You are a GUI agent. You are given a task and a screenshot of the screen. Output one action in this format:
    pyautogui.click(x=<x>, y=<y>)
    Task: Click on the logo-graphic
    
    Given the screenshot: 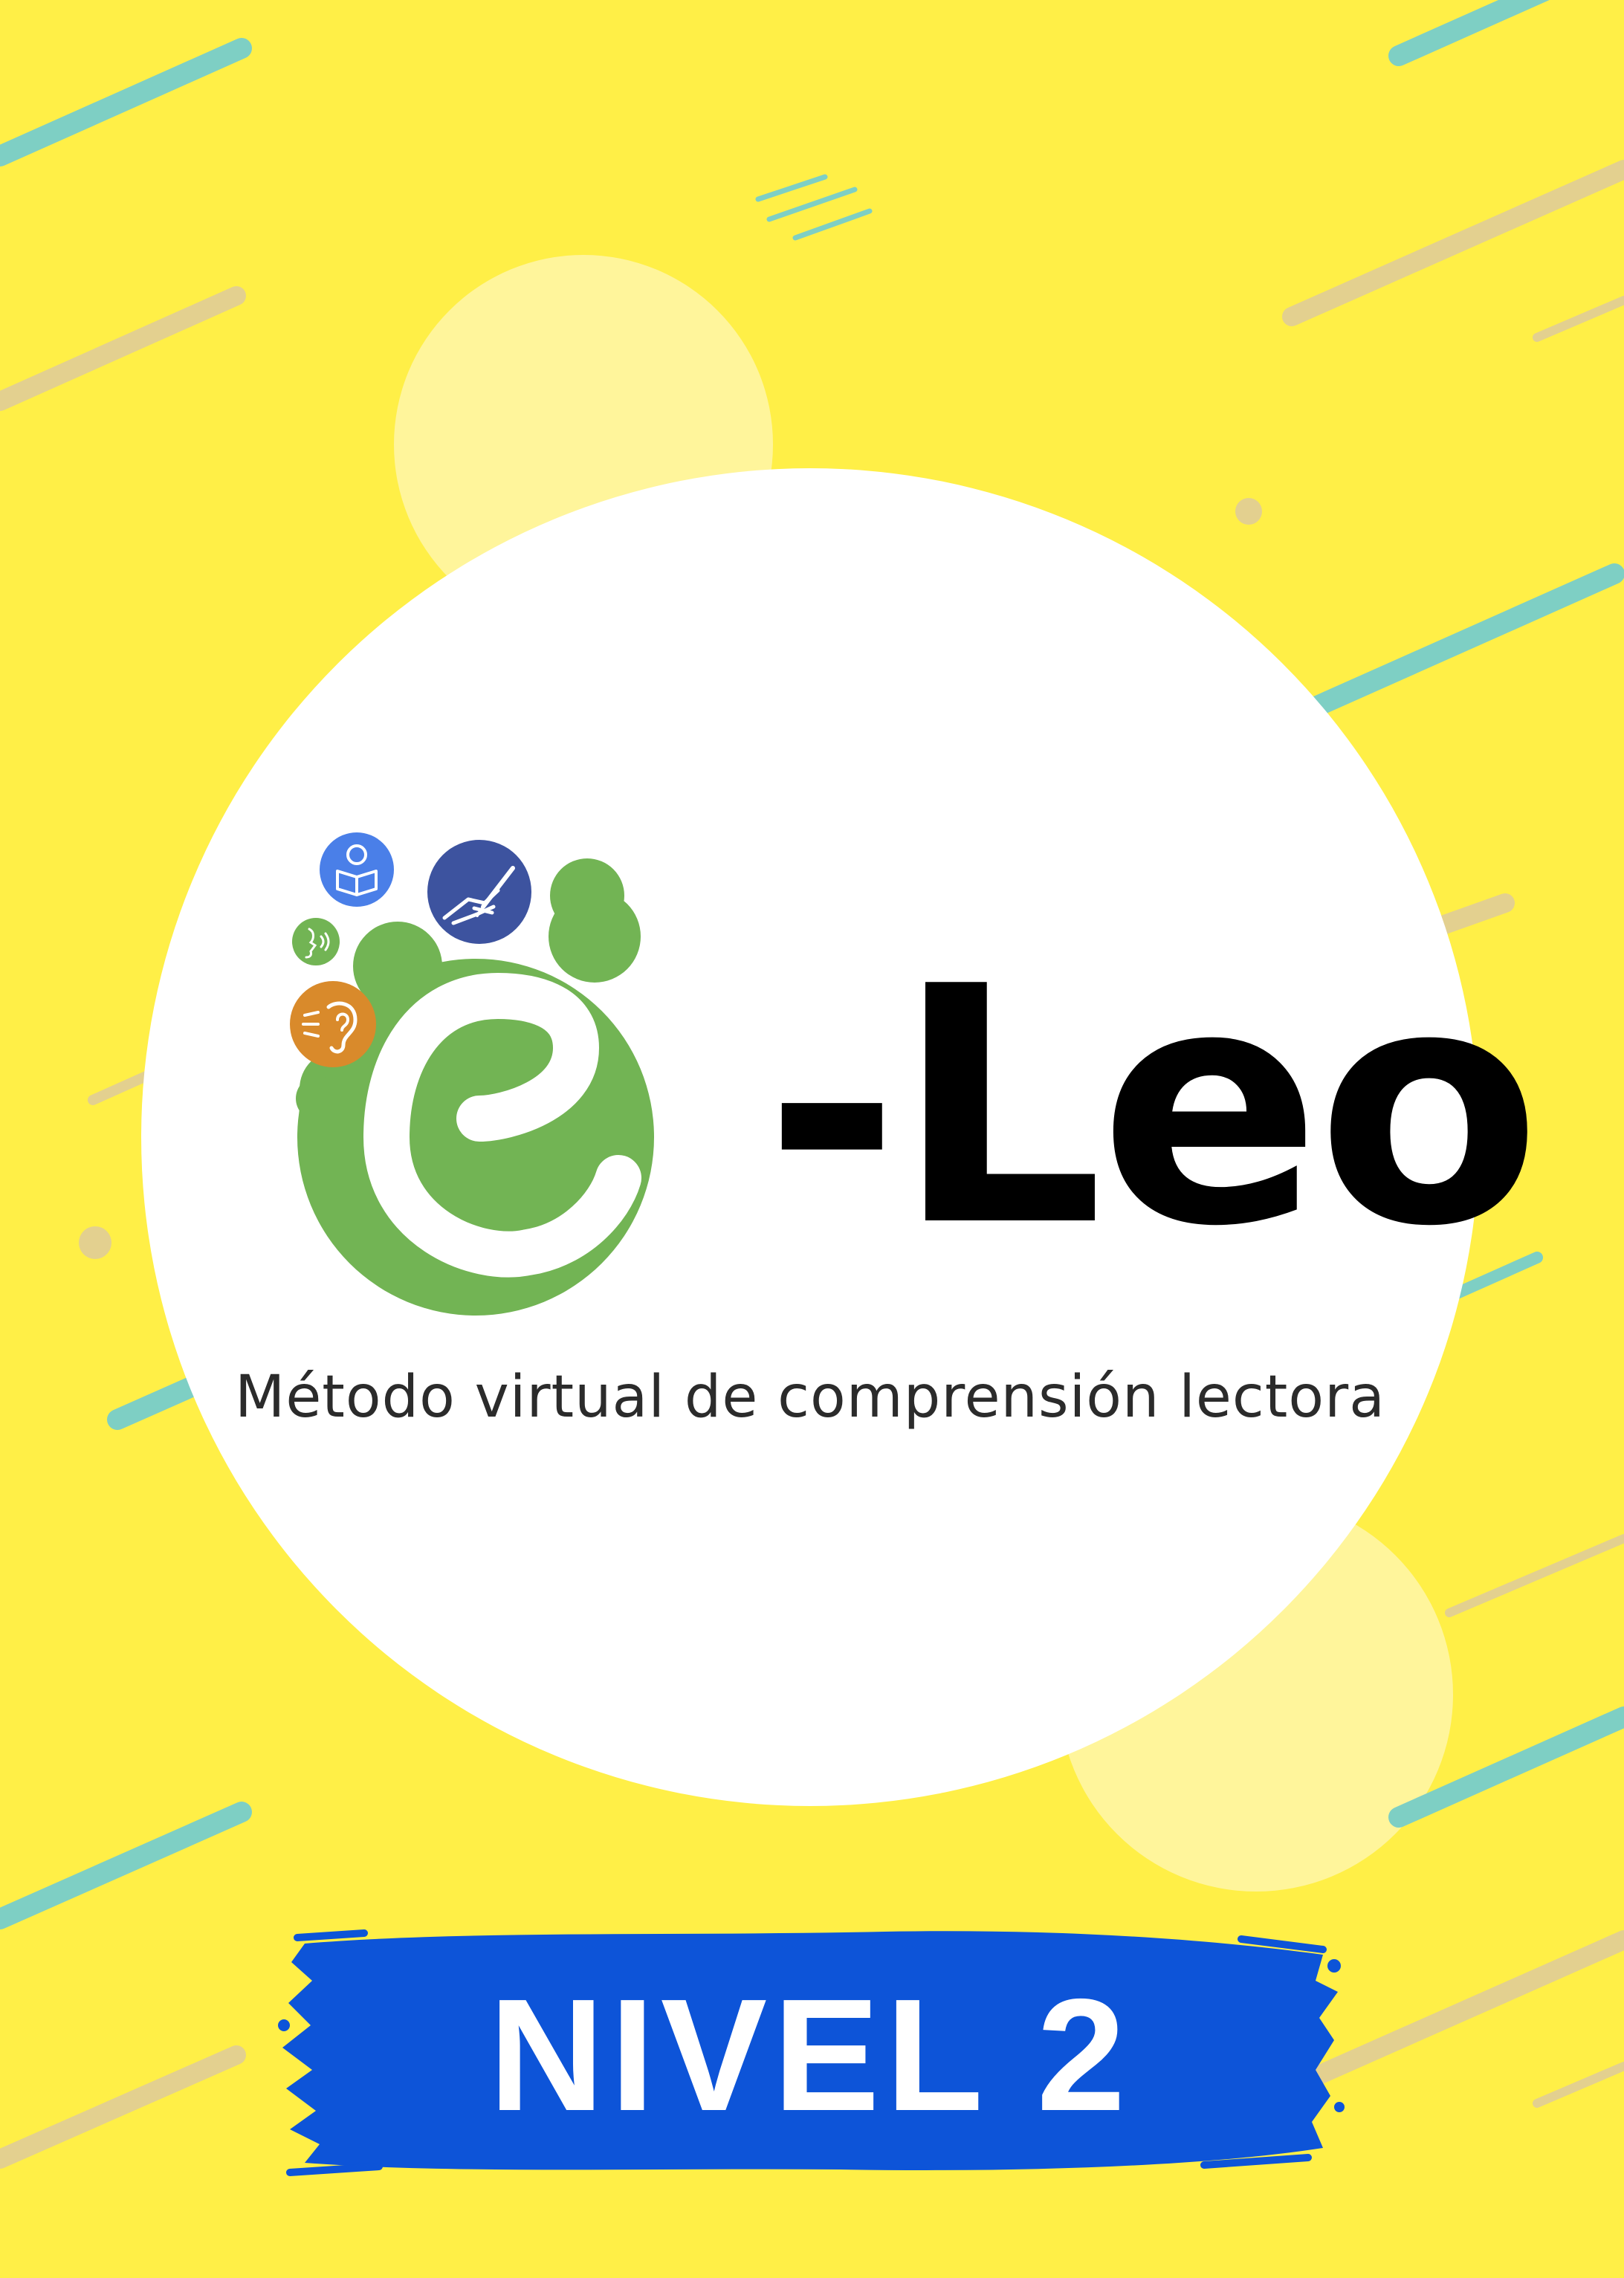 What is the action you would take?
    pyautogui.click(x=472, y=1074)
    